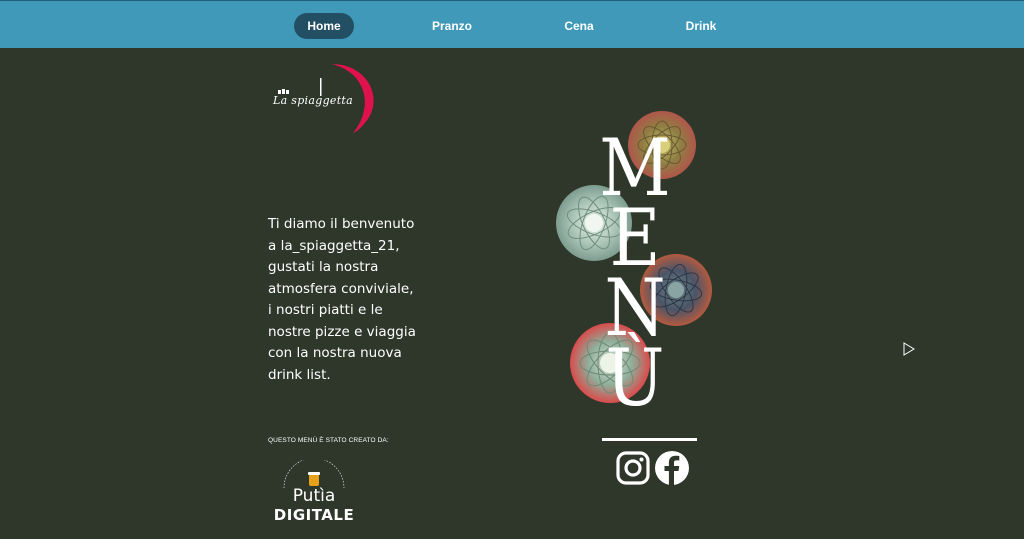  I want to click on welcome-line: i nostri piatti e le, so click(325, 310).